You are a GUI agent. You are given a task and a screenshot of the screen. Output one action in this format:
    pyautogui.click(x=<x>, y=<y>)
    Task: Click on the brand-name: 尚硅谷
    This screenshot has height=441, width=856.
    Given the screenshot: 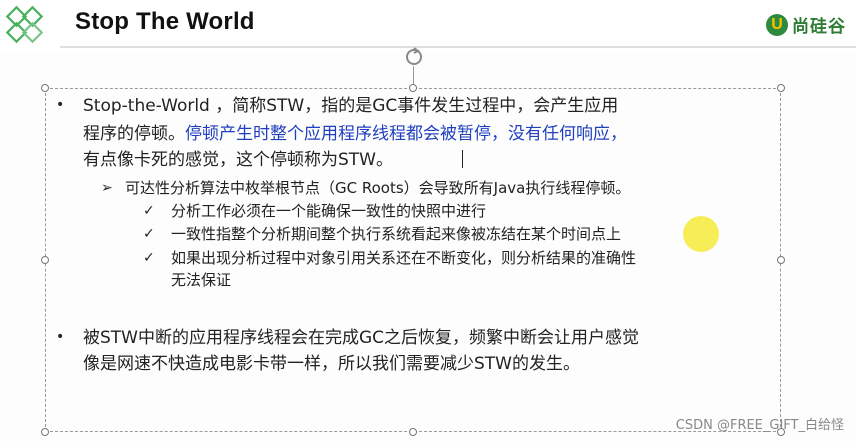 What is the action you would take?
    pyautogui.click(x=819, y=27)
    